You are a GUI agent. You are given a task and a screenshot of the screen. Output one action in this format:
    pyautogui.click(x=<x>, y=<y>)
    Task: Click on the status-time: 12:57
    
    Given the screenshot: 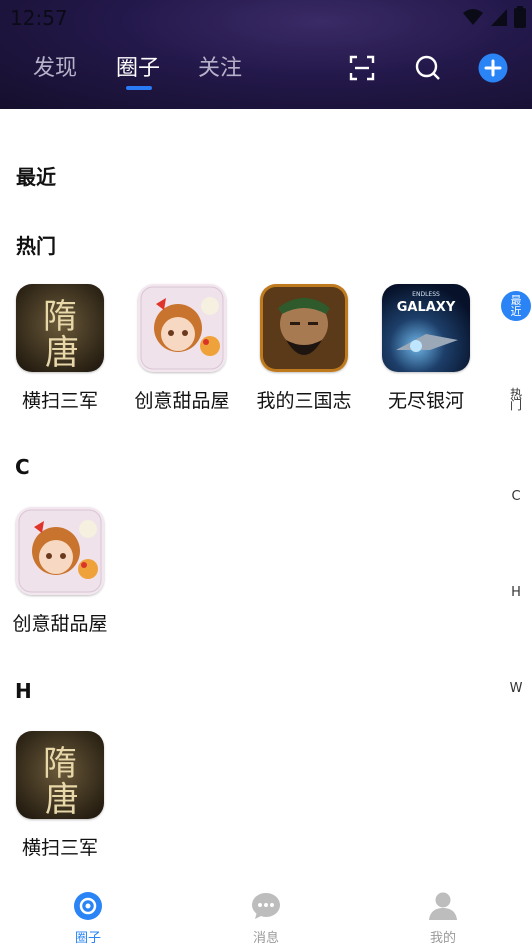 What is the action you would take?
    pyautogui.click(x=39, y=18)
    